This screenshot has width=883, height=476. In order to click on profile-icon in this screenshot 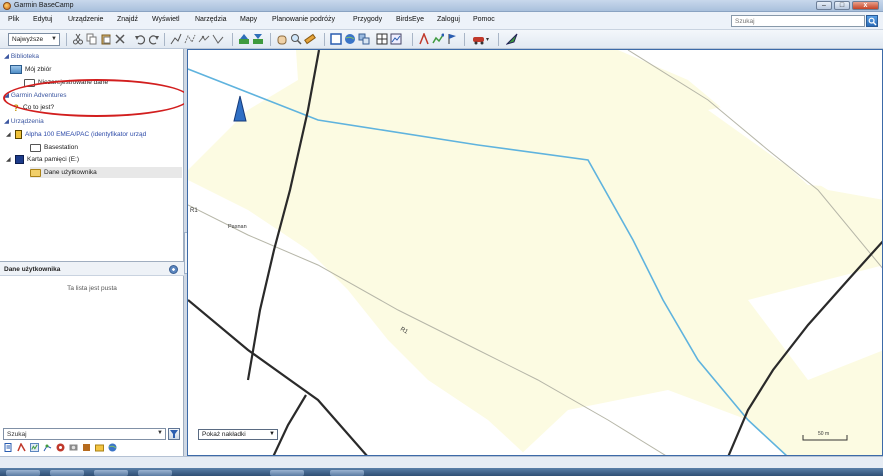, I will do `click(396, 39)`.